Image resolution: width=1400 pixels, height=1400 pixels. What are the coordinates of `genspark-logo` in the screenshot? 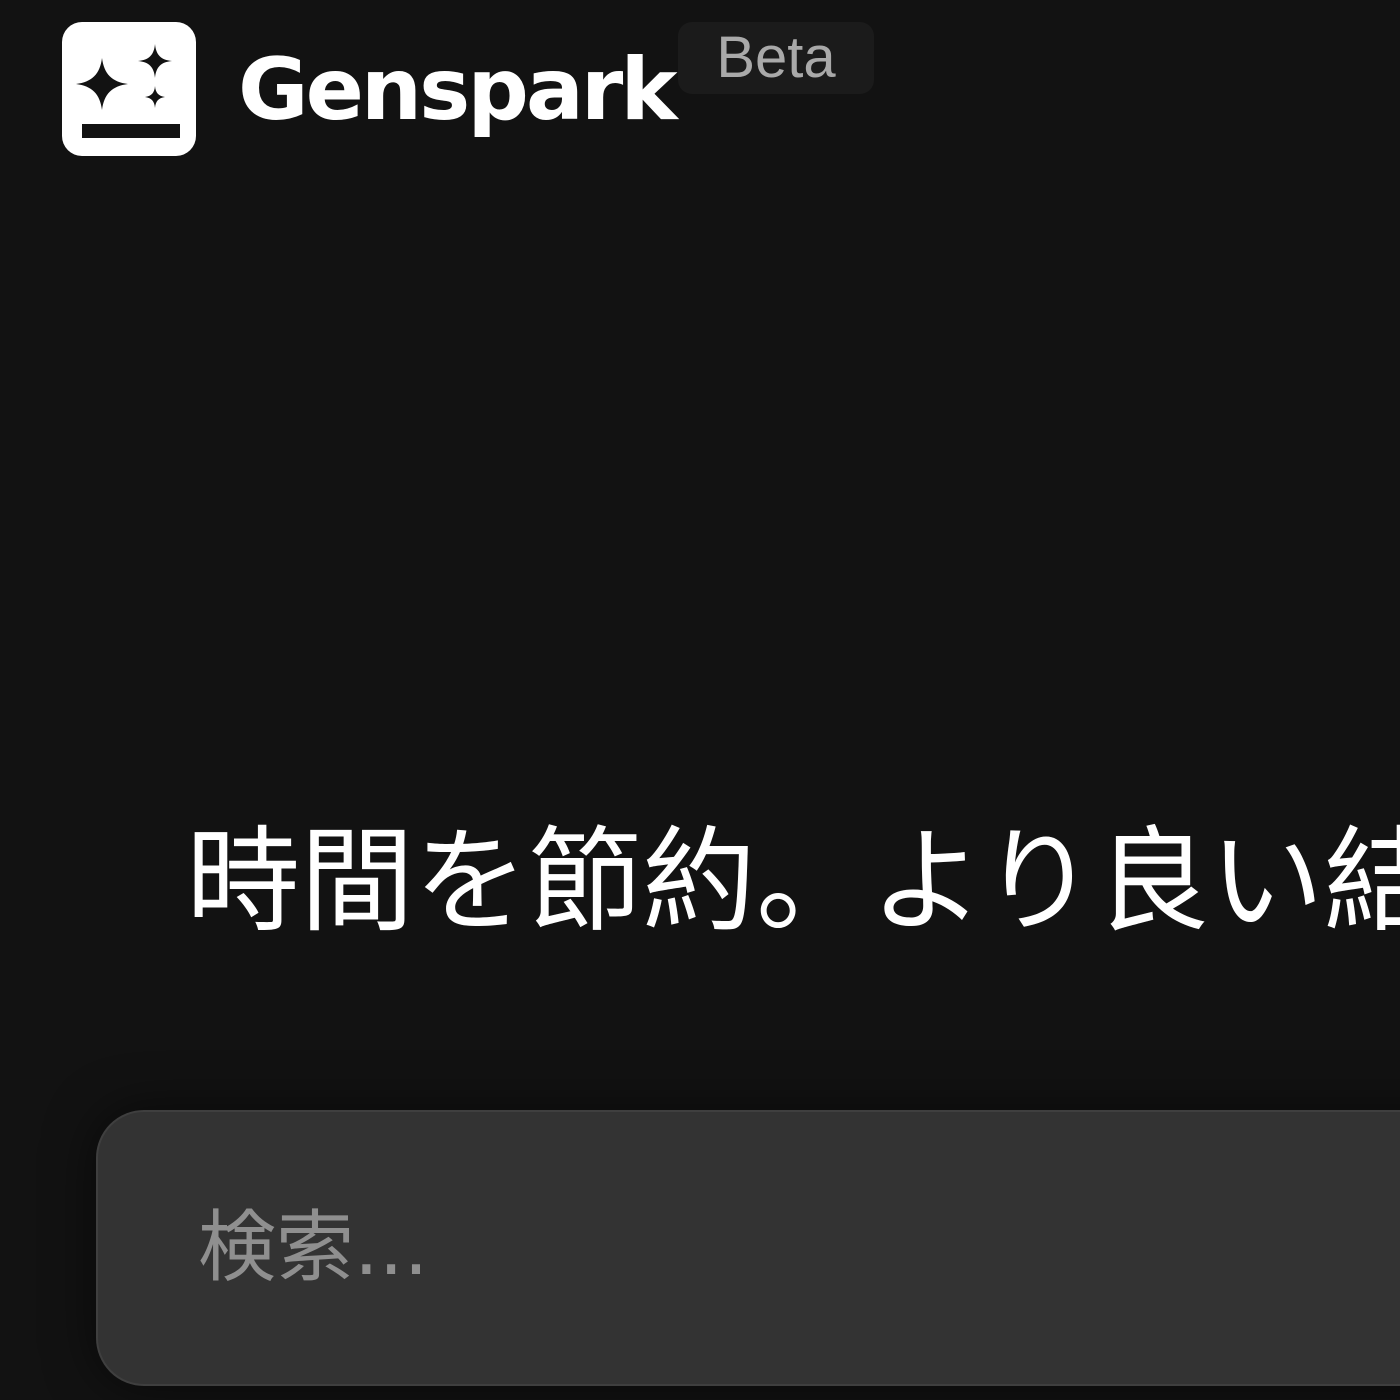 It's located at (129, 89).